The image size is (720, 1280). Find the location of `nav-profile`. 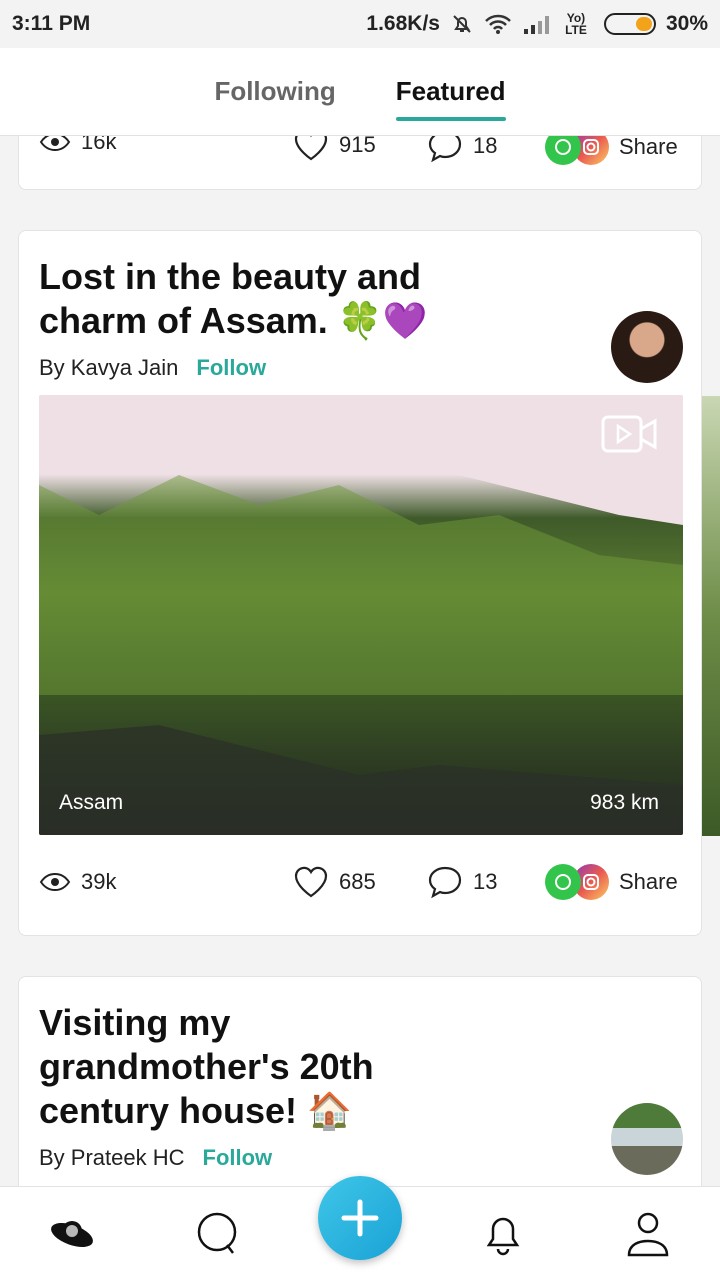

nav-profile is located at coordinates (648, 1234).